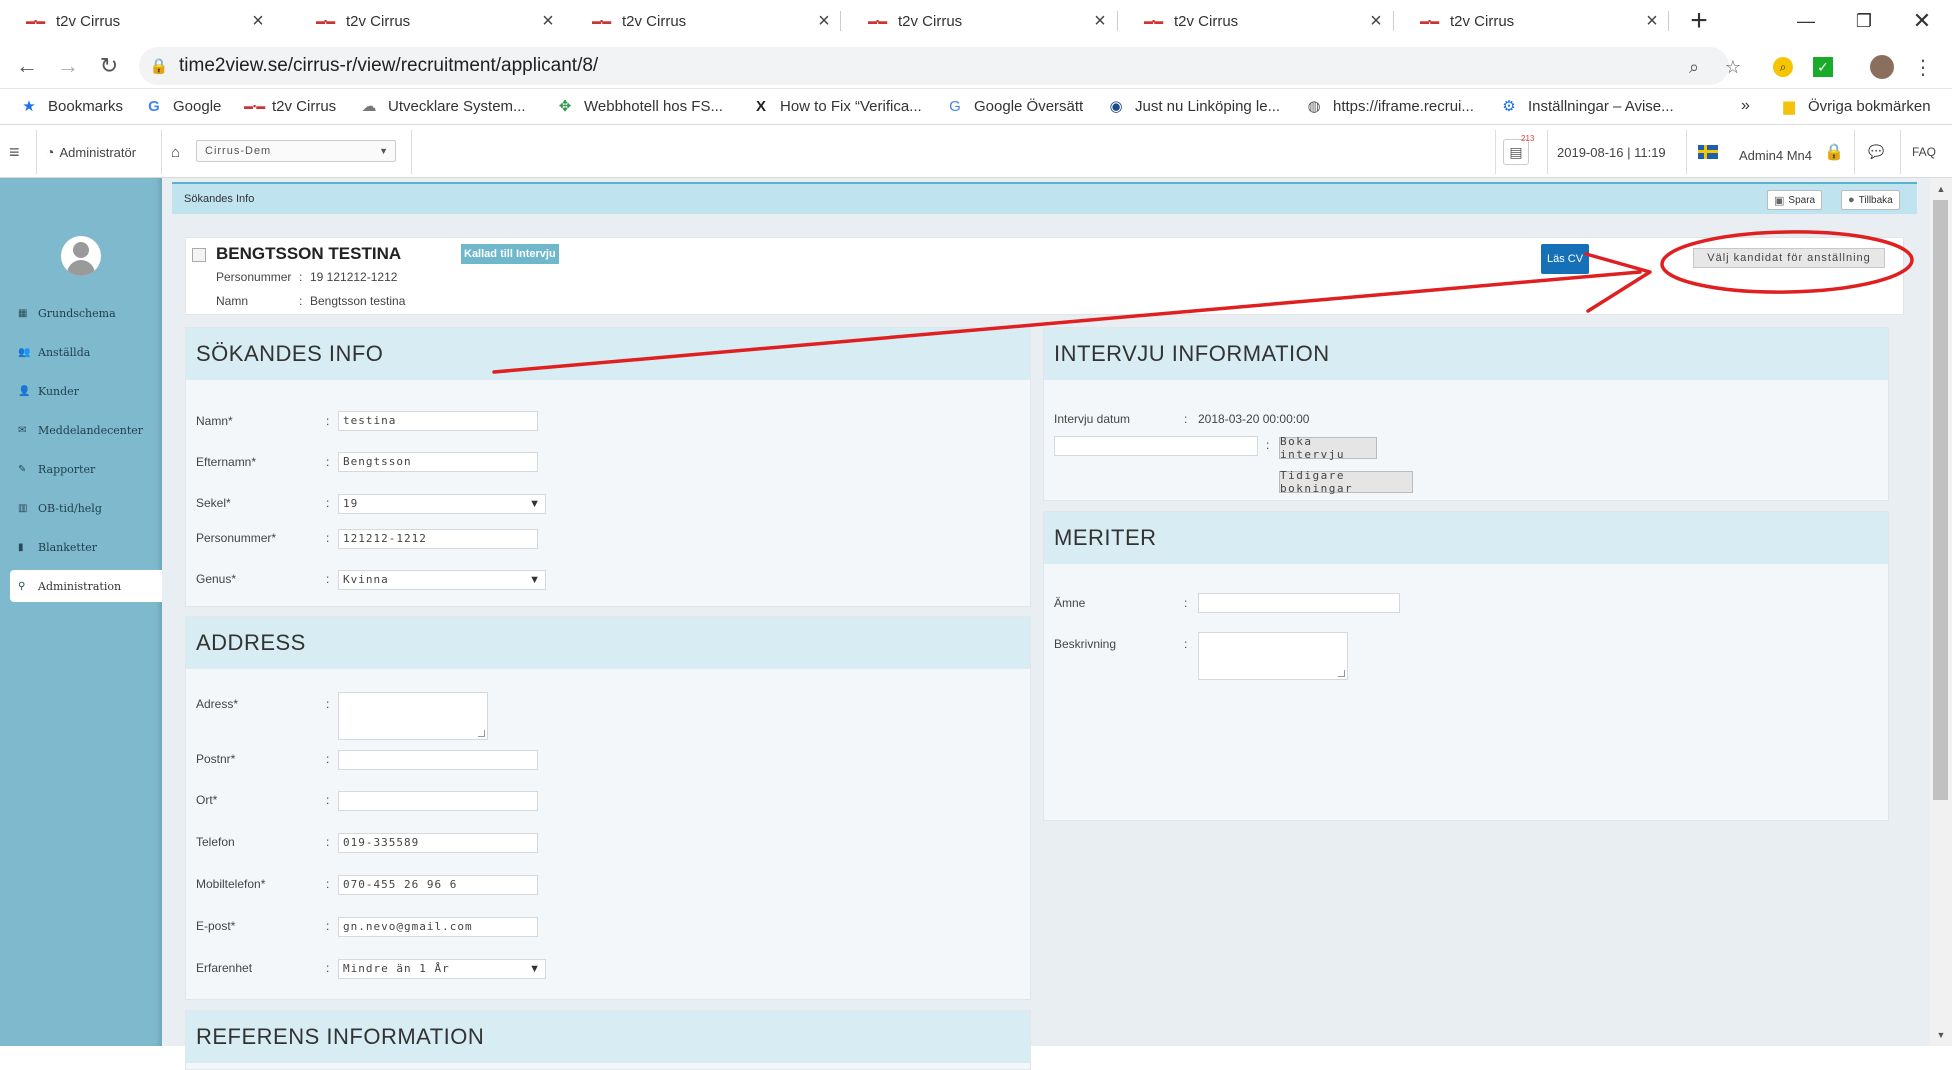 The width and height of the screenshot is (1952, 1070). I want to click on reload-icon: ↻, so click(109, 66).